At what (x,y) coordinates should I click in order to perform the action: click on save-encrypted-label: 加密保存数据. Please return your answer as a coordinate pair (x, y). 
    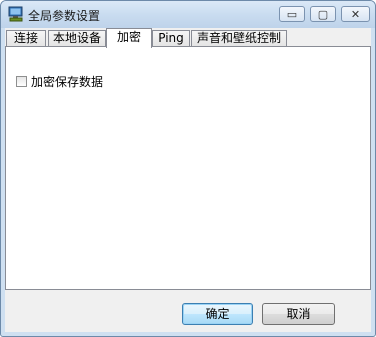
    Looking at the image, I should click on (67, 81).